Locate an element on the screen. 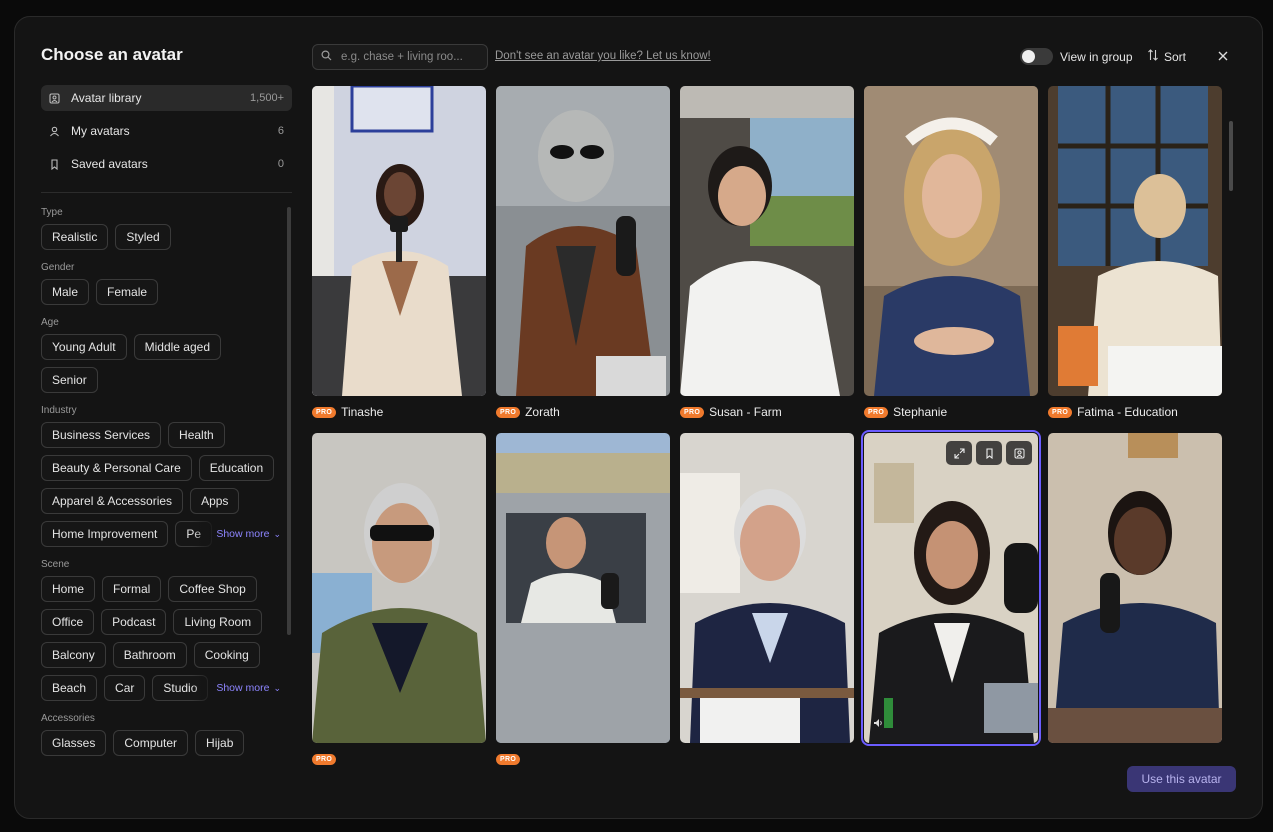  avatar-card: PRO Fatima - Education is located at coordinates (1135, 254).